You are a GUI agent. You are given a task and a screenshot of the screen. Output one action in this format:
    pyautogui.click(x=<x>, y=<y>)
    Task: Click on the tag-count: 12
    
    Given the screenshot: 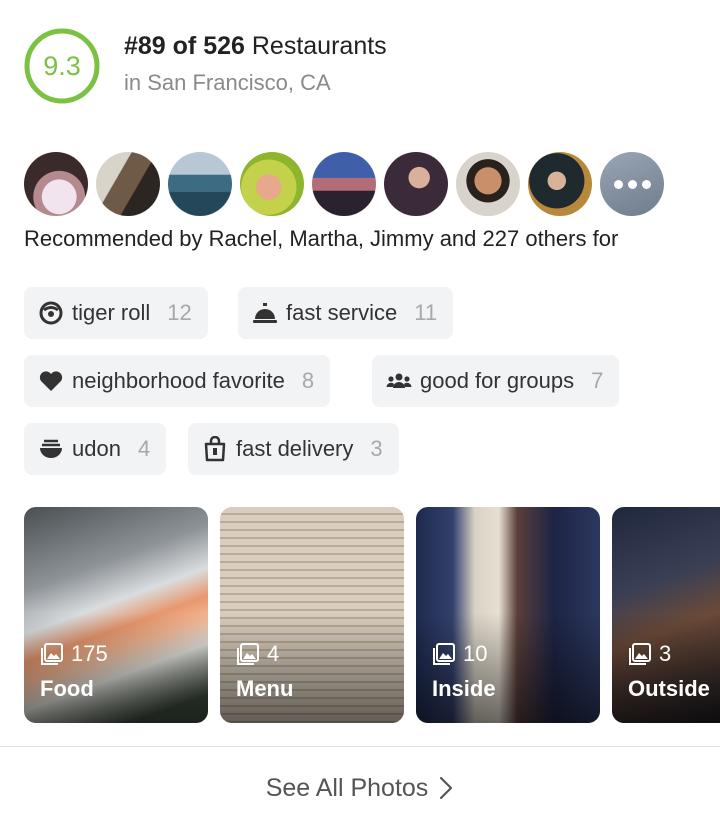 What is the action you would take?
    pyautogui.click(x=179, y=312)
    